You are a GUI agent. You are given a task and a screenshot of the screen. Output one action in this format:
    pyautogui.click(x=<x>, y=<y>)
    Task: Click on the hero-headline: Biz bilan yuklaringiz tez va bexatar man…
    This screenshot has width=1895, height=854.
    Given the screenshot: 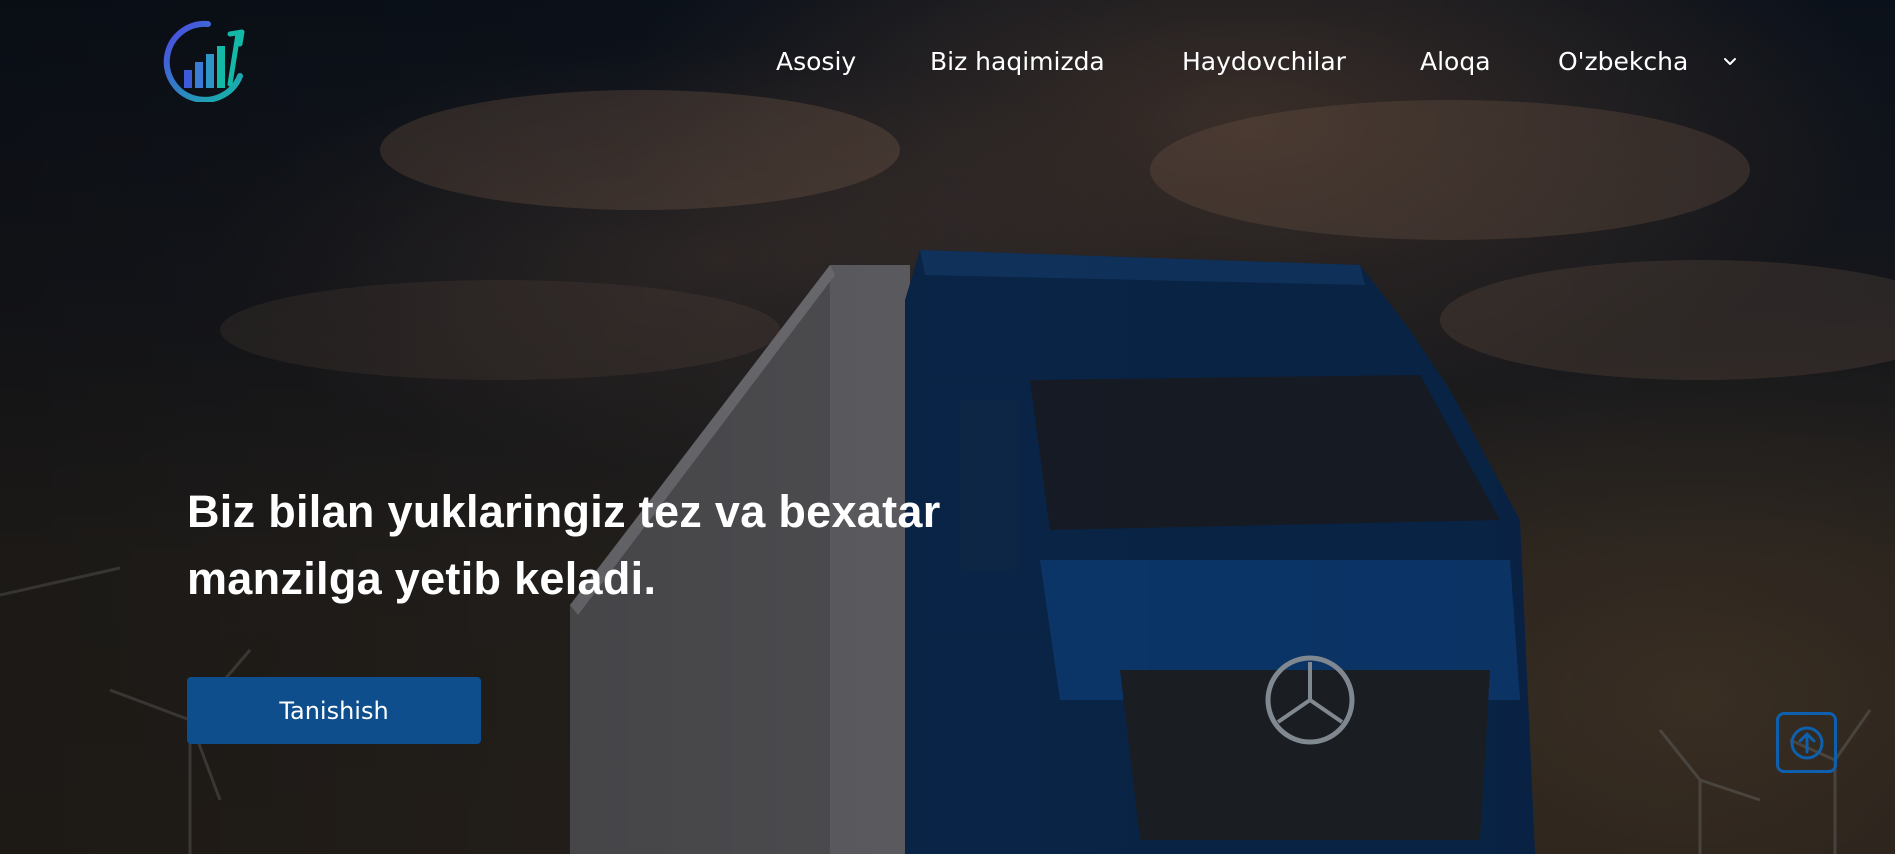 What is the action you would take?
    pyautogui.click(x=637, y=545)
    